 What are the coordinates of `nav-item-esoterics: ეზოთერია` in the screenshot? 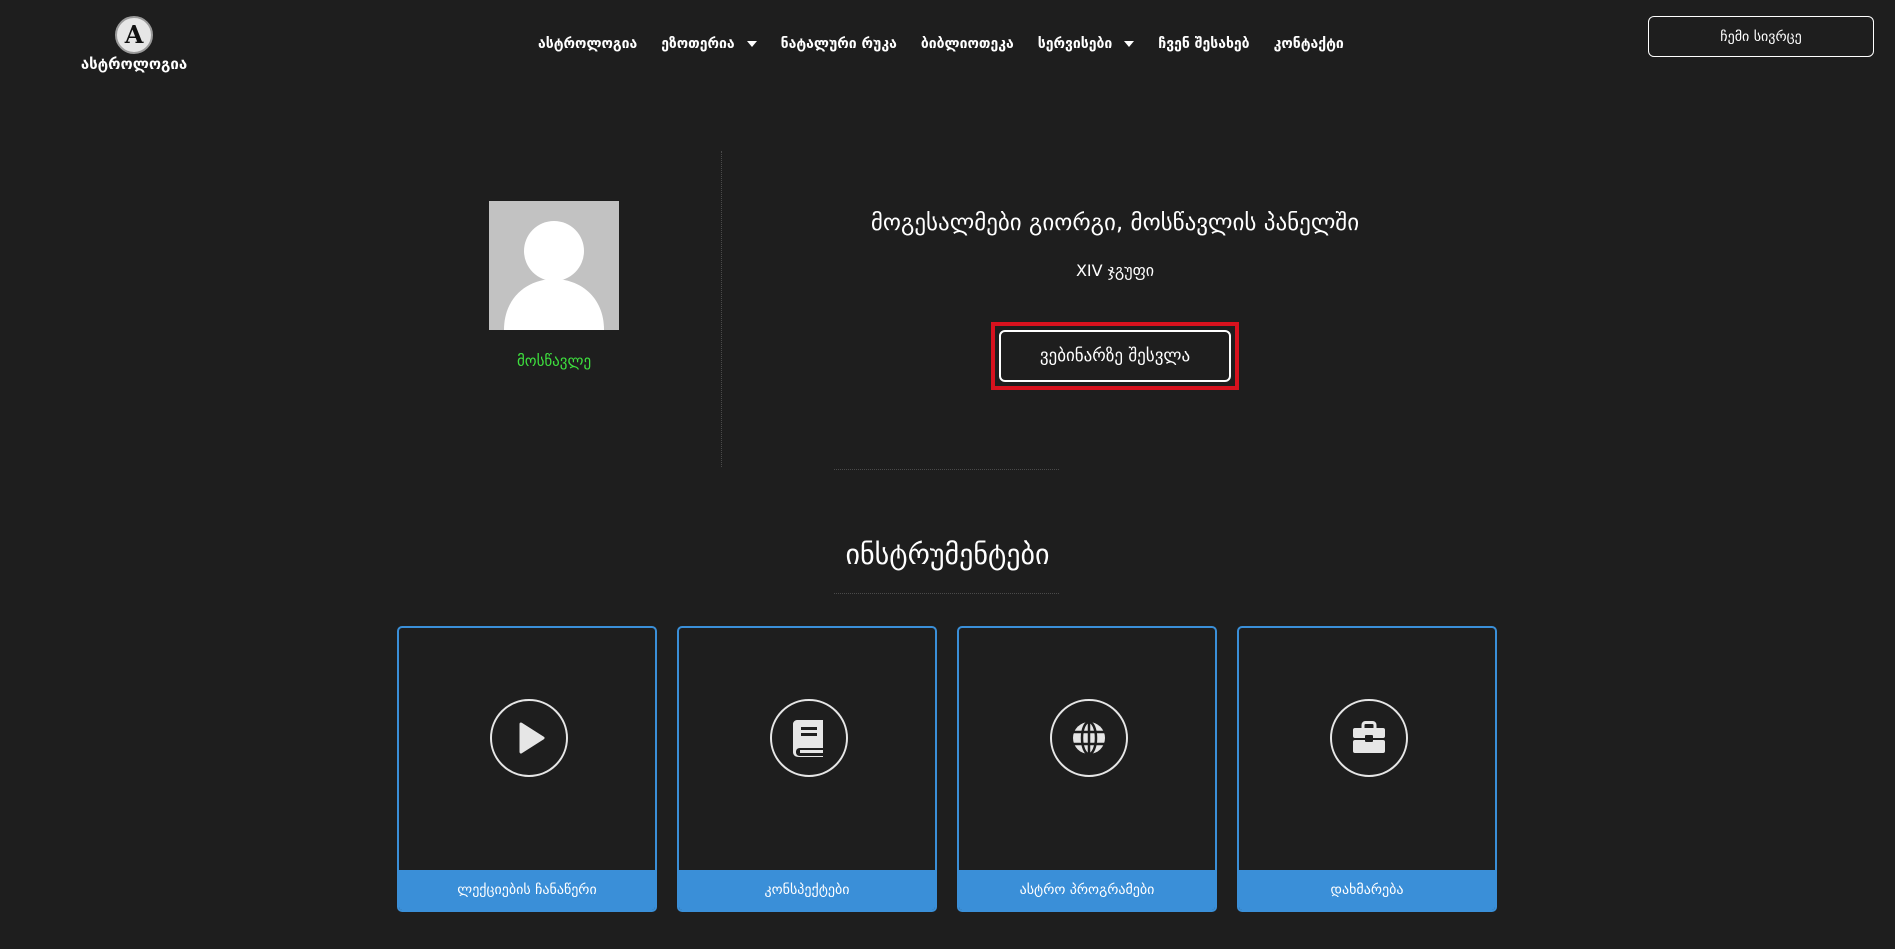 It's located at (709, 44).